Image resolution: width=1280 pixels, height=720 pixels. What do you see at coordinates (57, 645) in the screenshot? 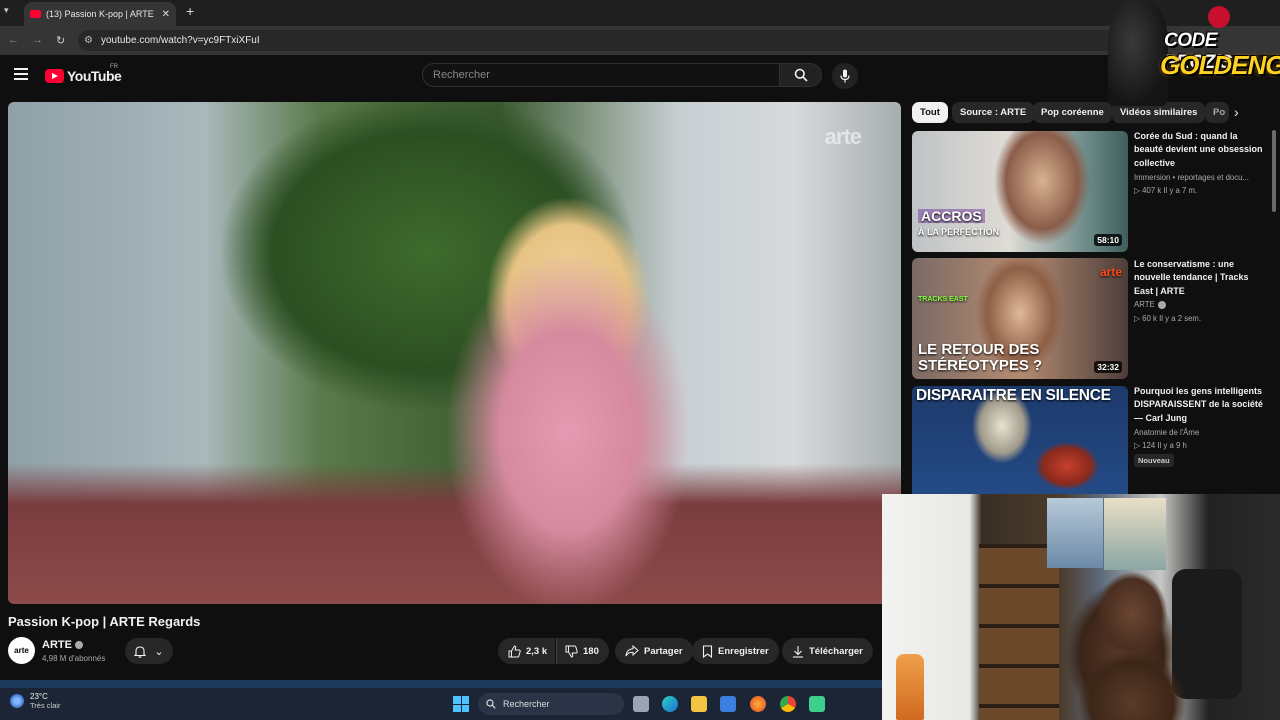
I see `channel-name-text: ARTE` at bounding box center [57, 645].